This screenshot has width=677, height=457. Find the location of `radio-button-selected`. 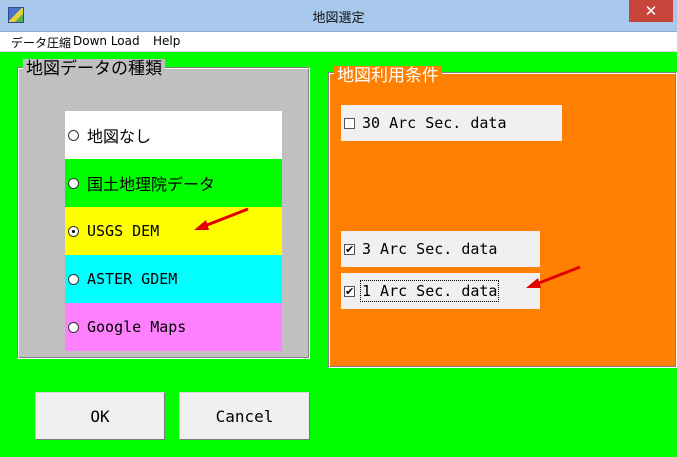

radio-button-selected is located at coordinates (73, 231).